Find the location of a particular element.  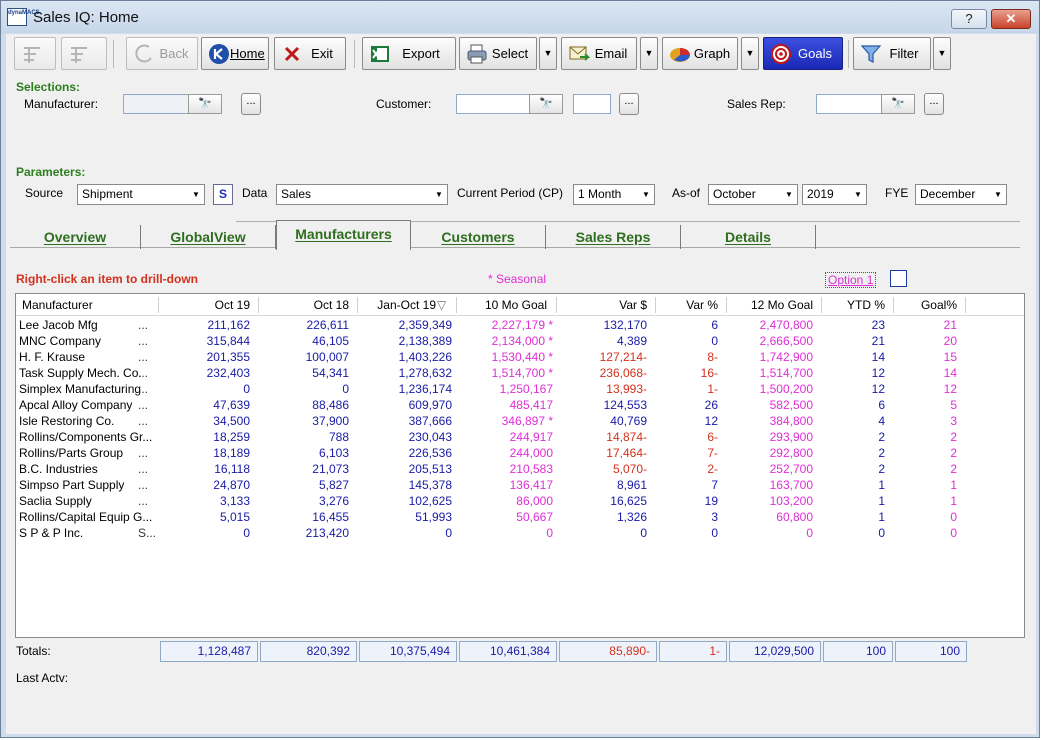

tab-manufacturers: Manufacturers is located at coordinates (343, 235).